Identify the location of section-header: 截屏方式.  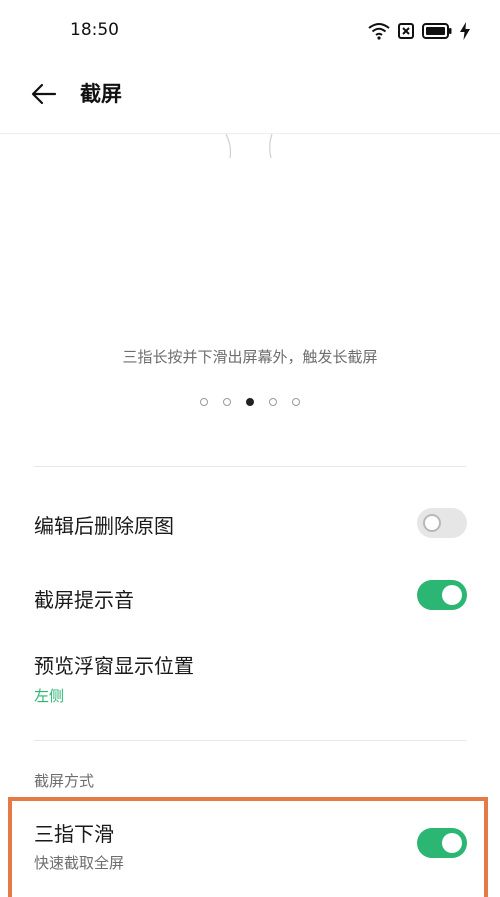
(64, 781).